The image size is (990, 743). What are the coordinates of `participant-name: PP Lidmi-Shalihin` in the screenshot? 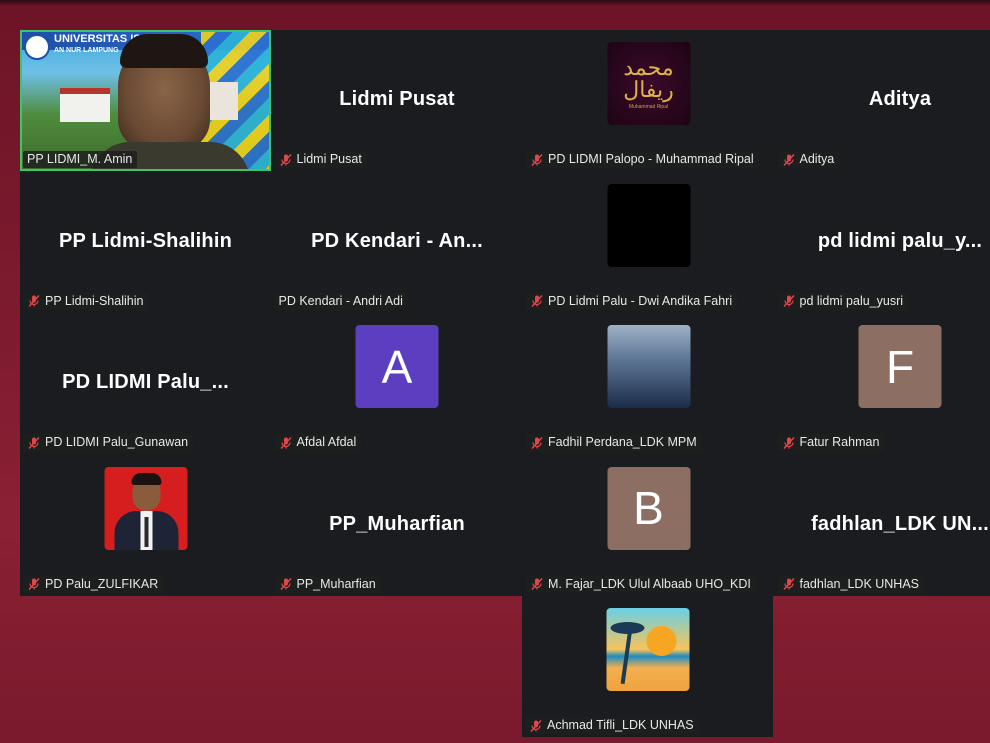 It's located at (94, 300).